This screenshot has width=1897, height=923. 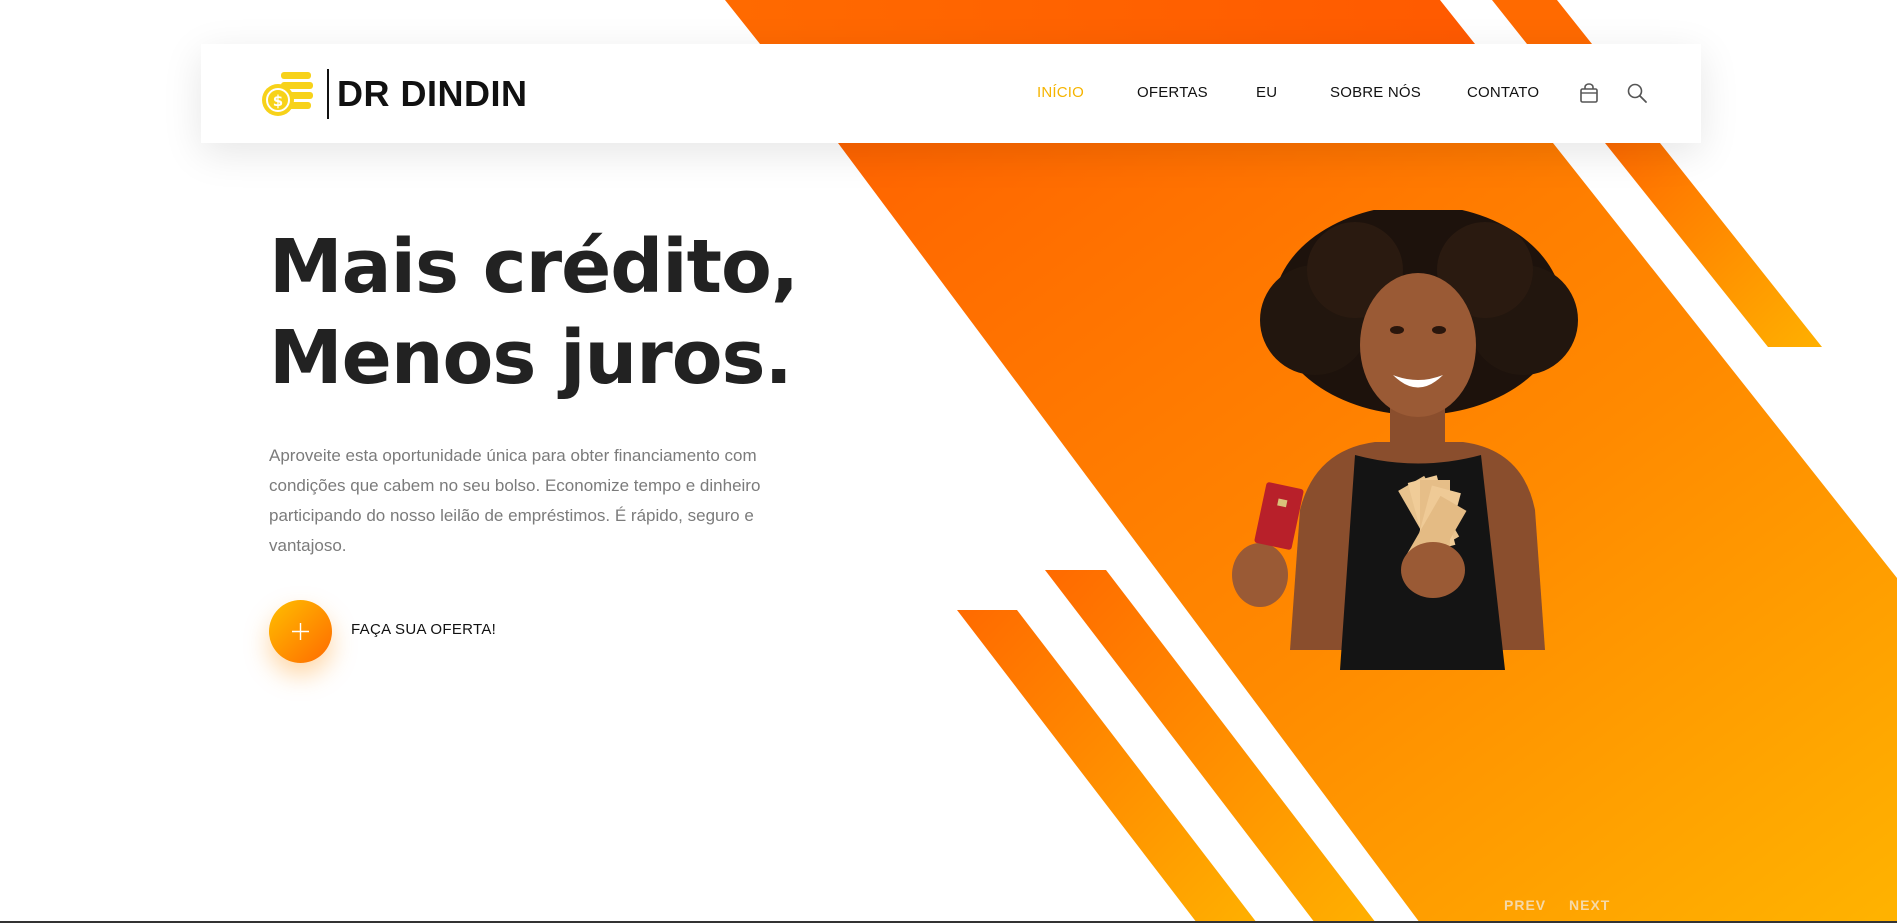 I want to click on woman-holding-money-and-card-photo, so click(x=1405, y=440).